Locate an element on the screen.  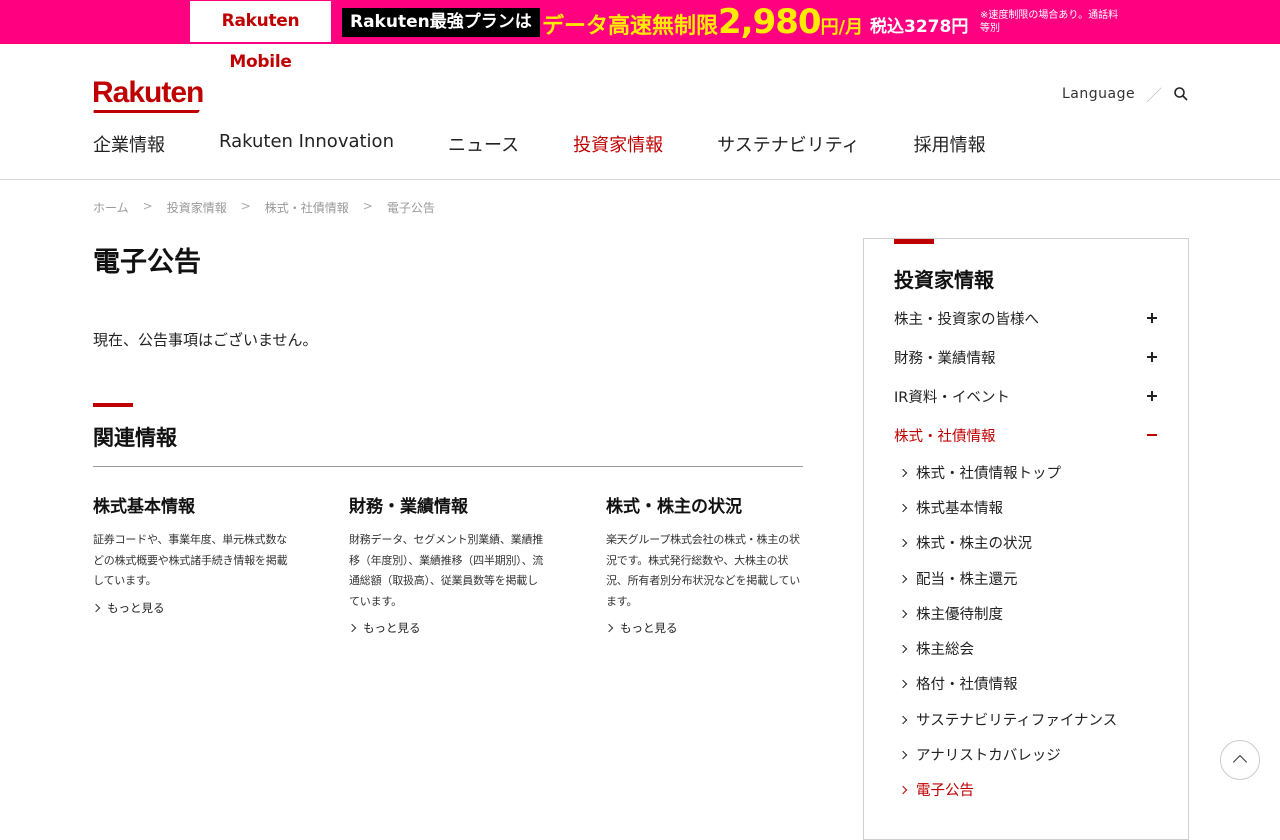
notice-text: 現在、公告事項はございません。 is located at coordinates (205, 340).